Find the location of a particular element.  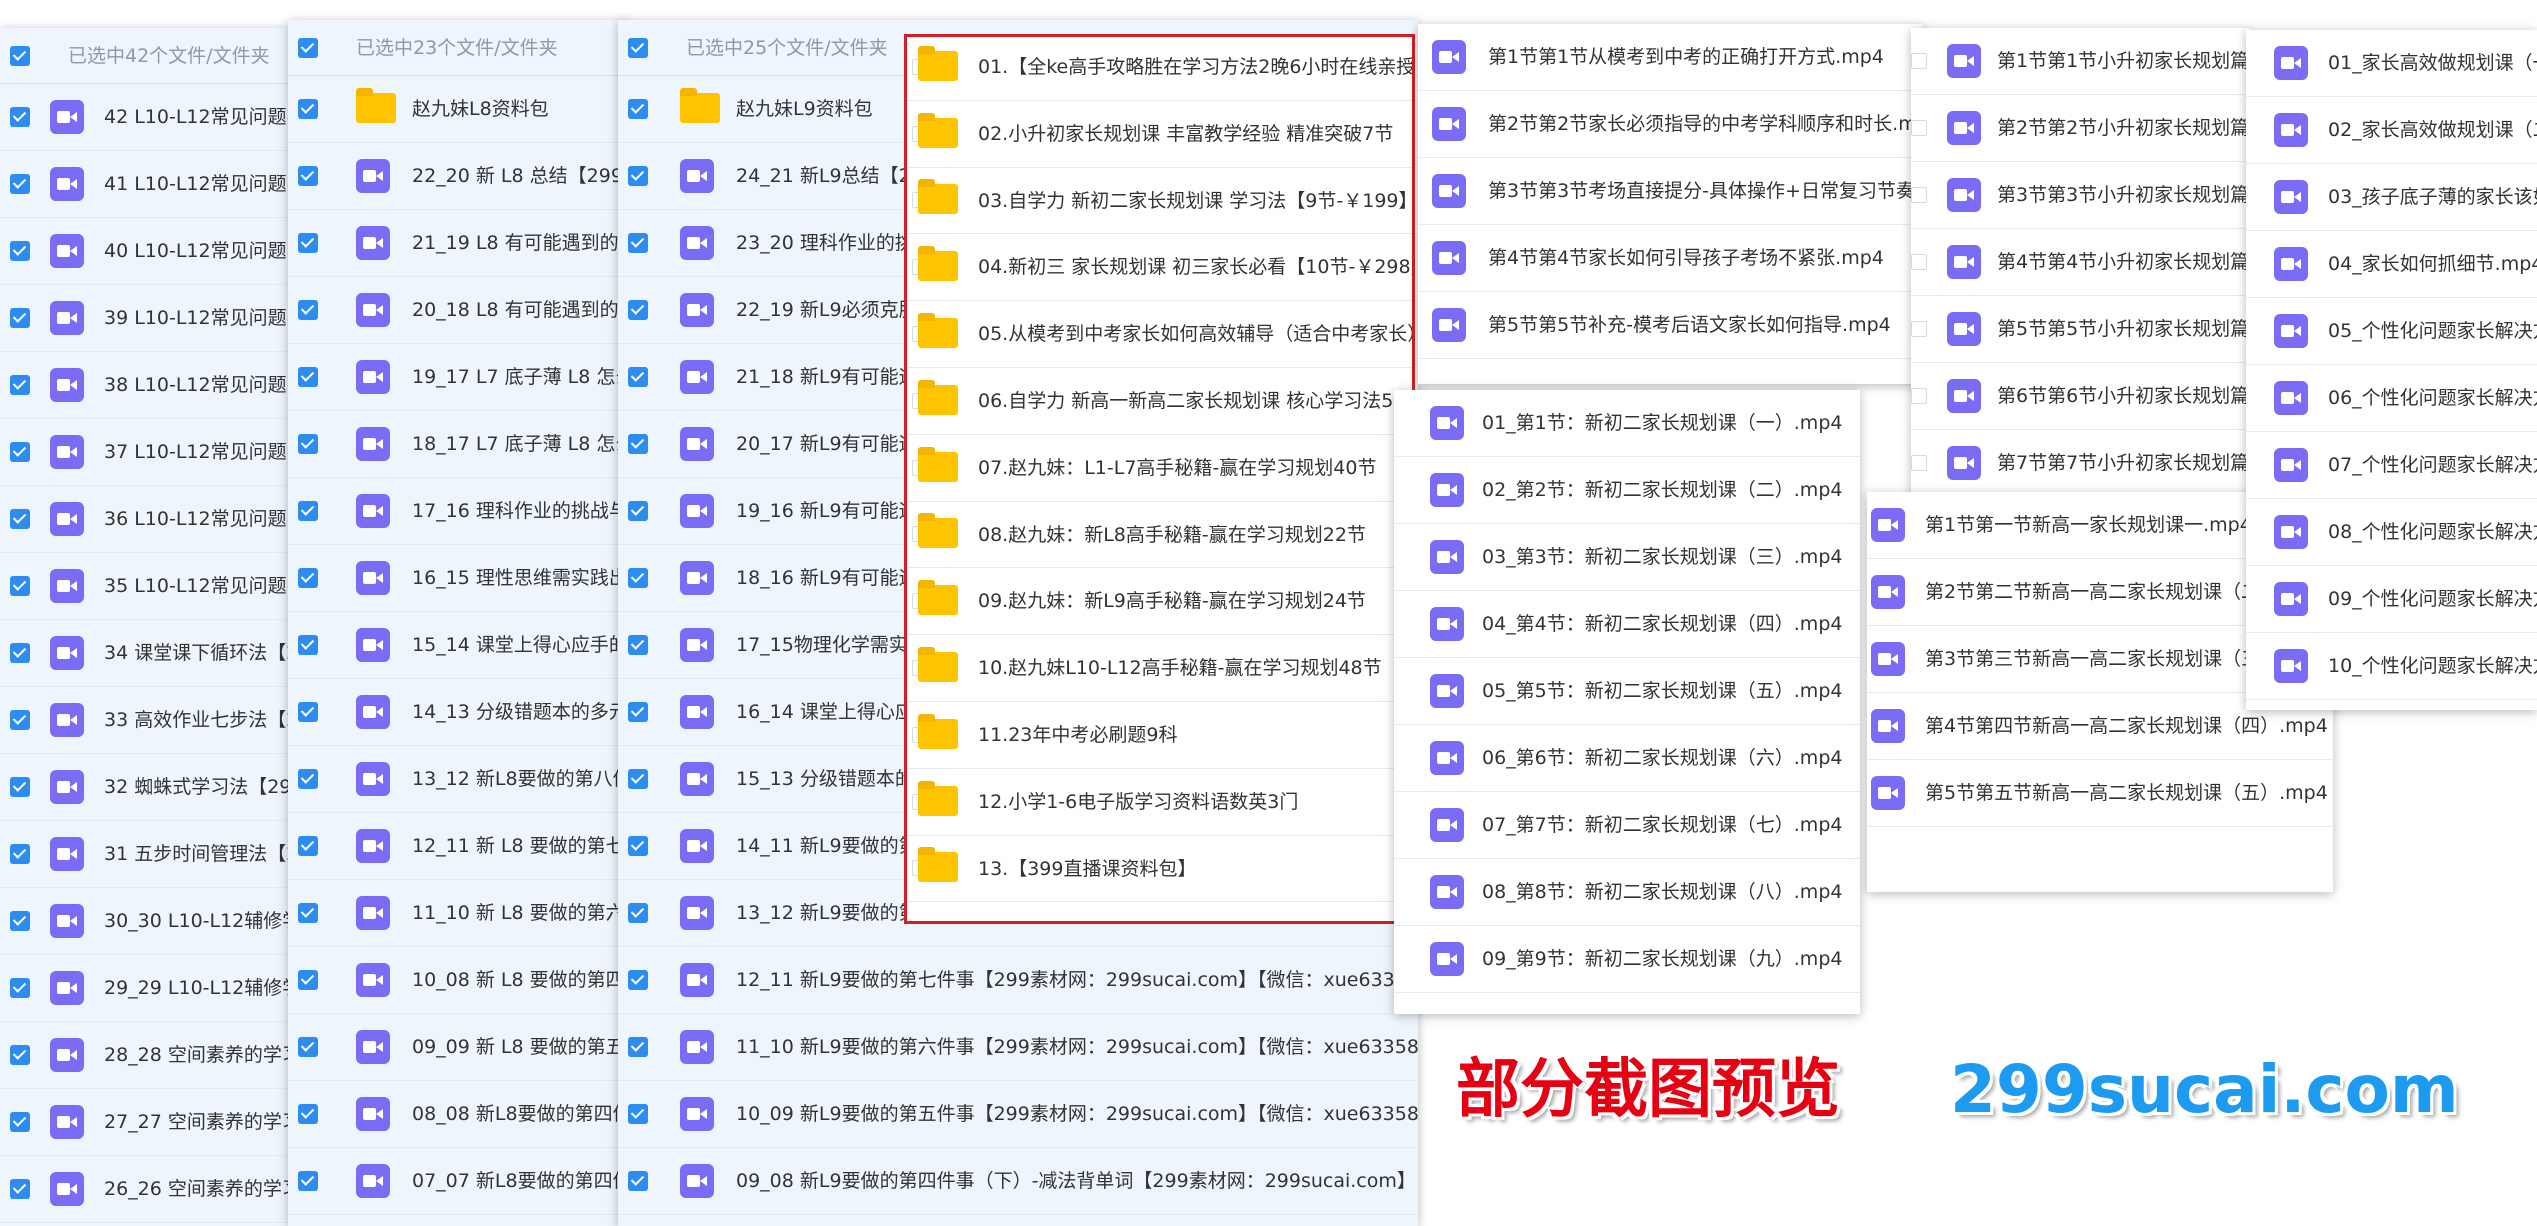

file-row: 40 L10-L12常见问题&解 is located at coordinates (145, 251).